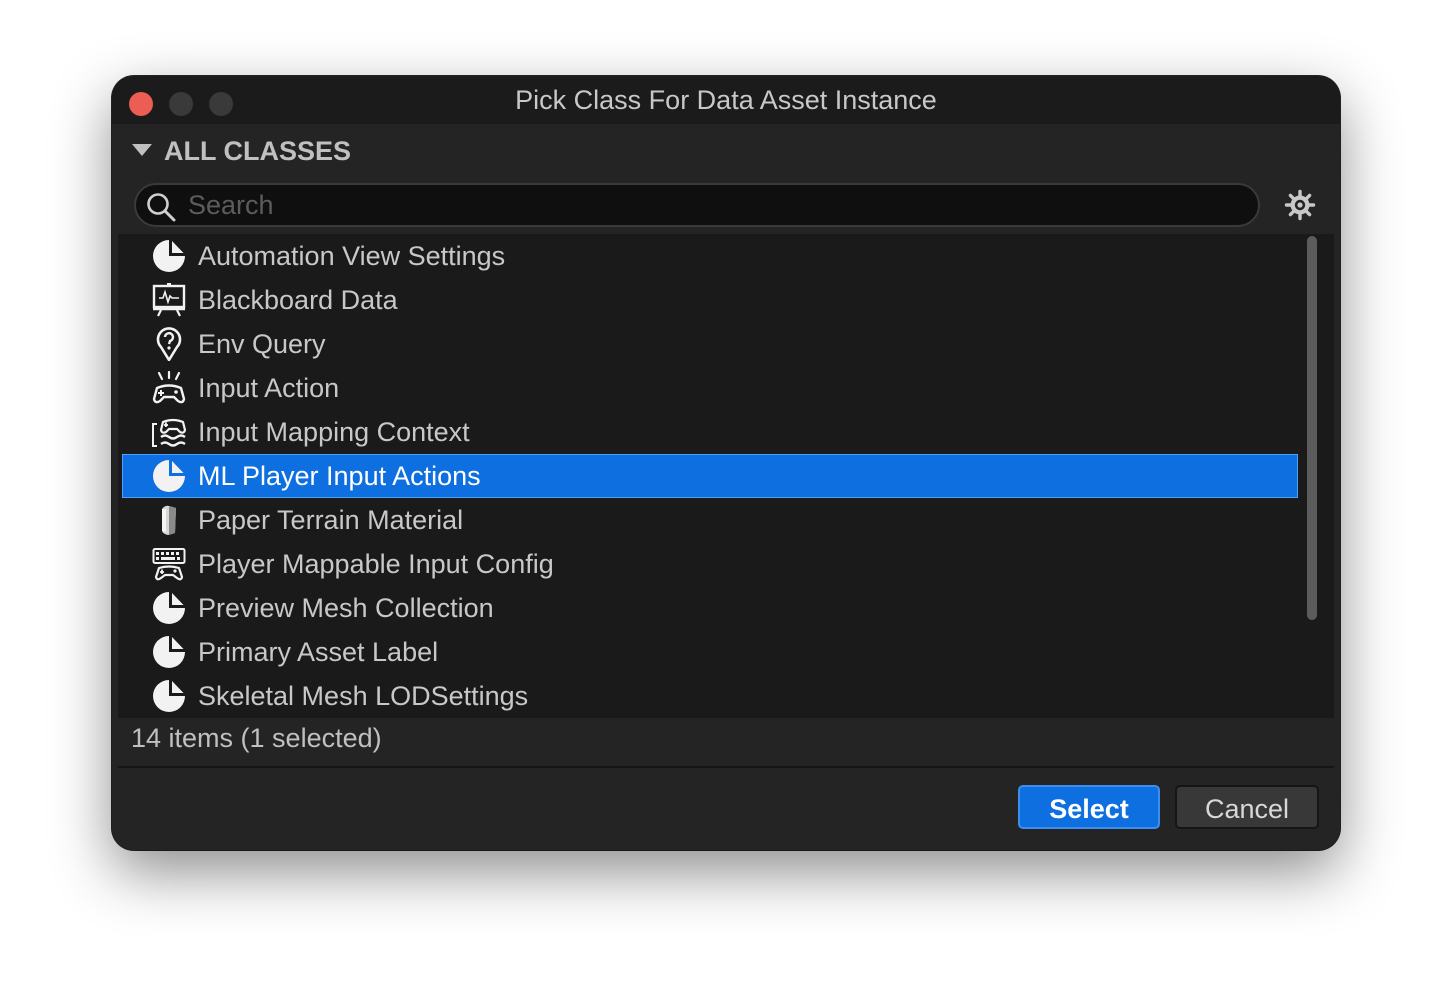  Describe the element at coordinates (726, 767) in the screenshot. I see `footer-divider` at that location.